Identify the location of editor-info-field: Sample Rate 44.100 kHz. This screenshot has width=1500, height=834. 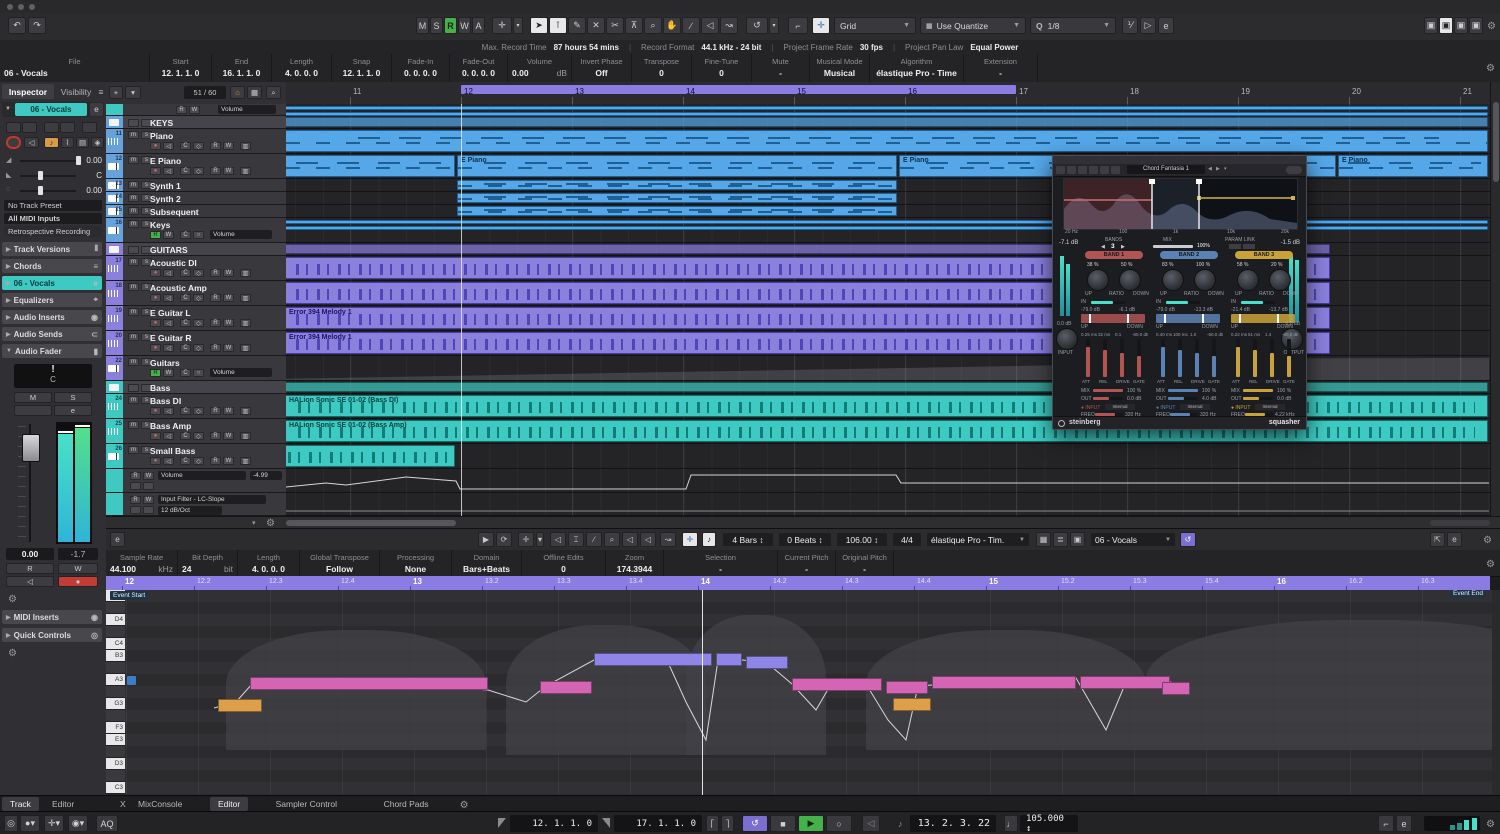
(142, 563).